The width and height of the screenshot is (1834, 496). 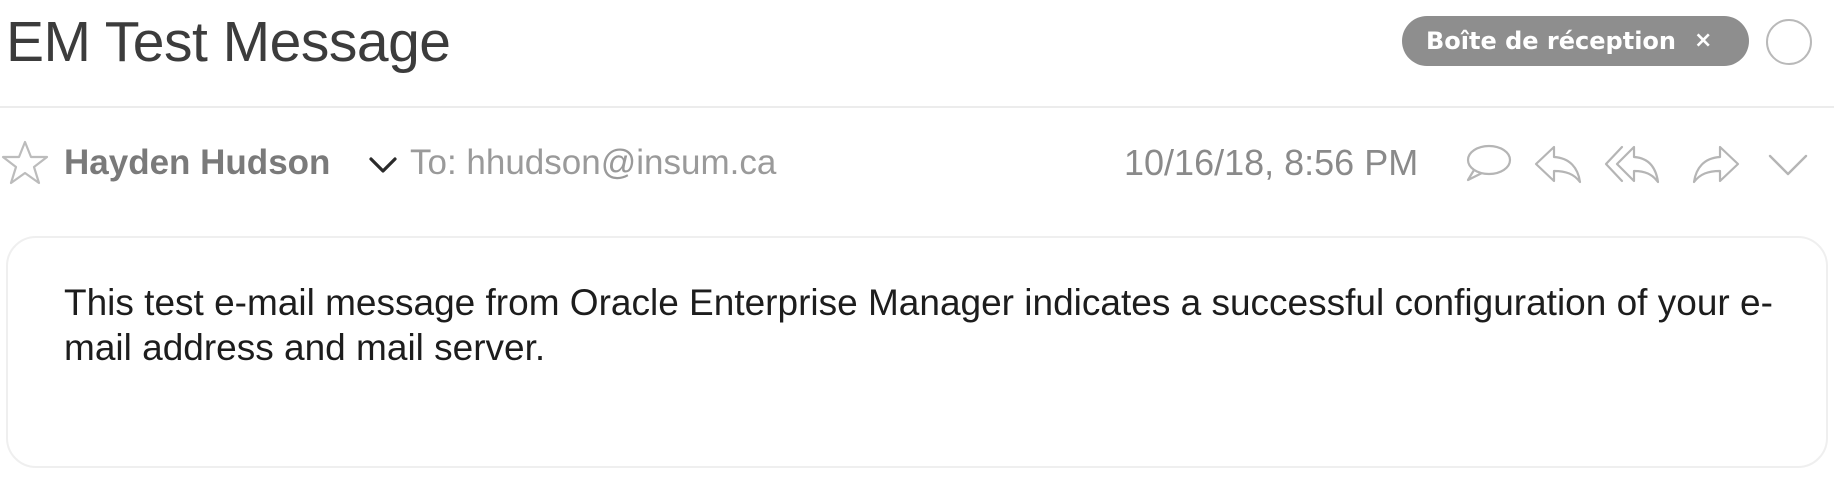 What do you see at coordinates (1271, 162) in the screenshot?
I see `message-date: 10/16/18, 8:56 PM` at bounding box center [1271, 162].